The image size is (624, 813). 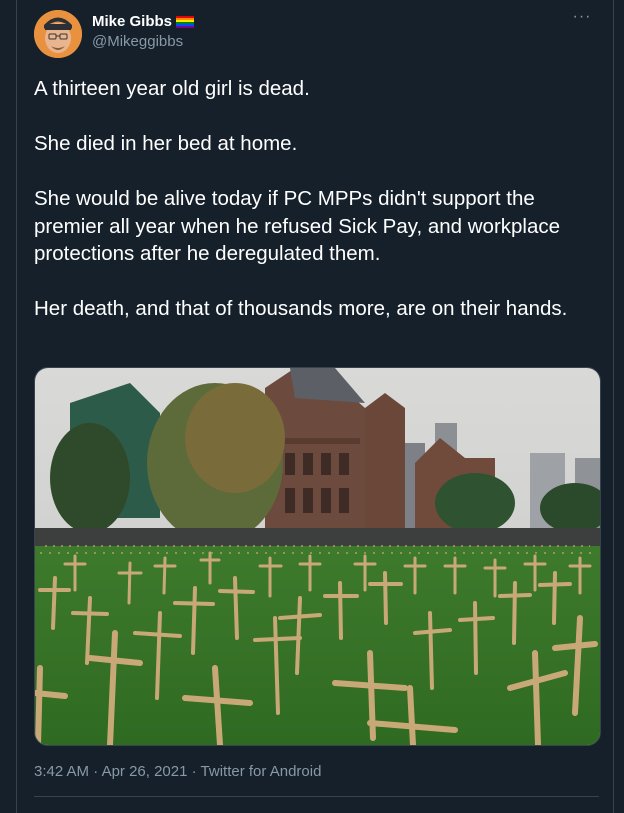 What do you see at coordinates (16, 406) in the screenshot?
I see `left-border` at bounding box center [16, 406].